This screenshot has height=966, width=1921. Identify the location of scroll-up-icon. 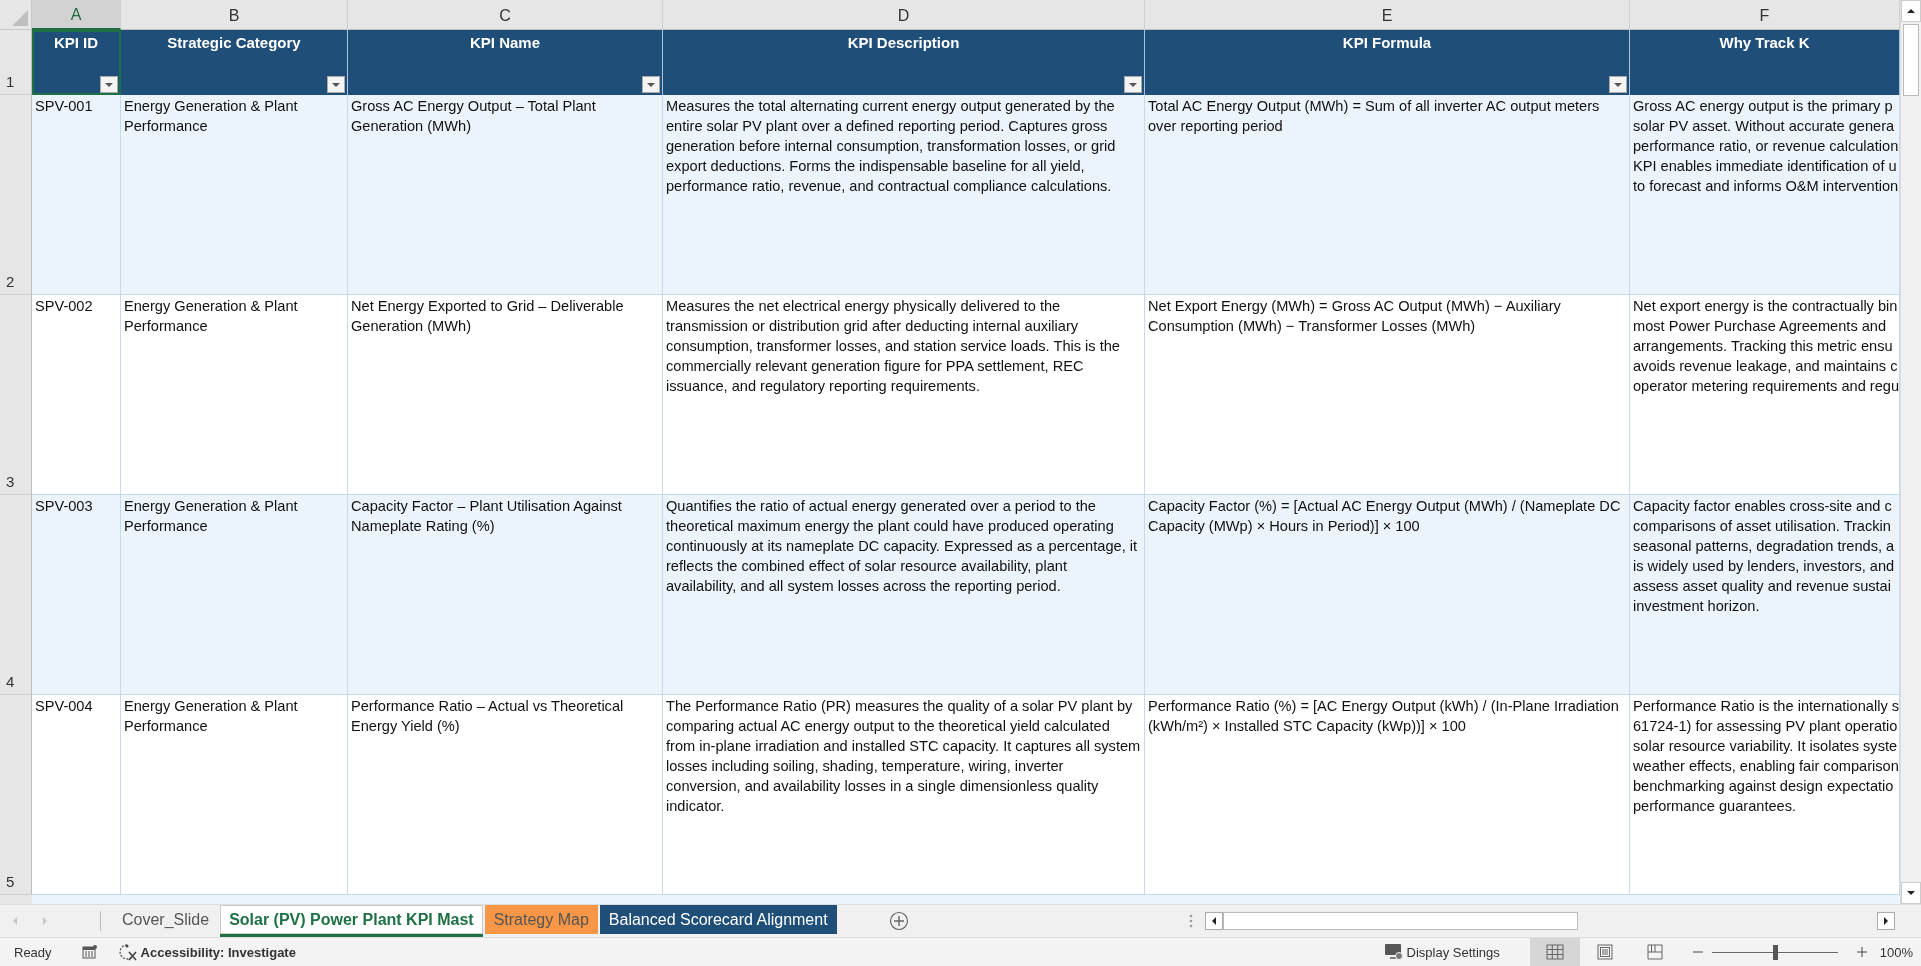
(1911, 11).